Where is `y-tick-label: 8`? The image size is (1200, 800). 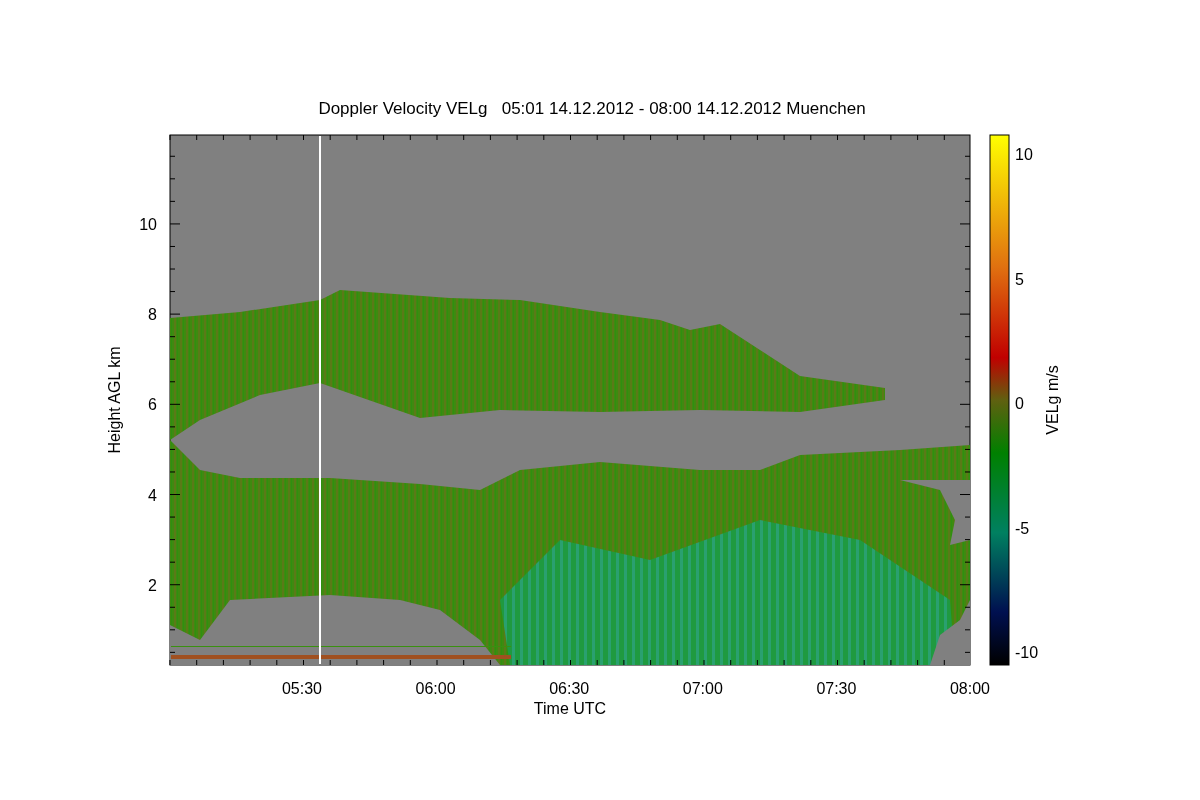
y-tick-label: 8 is located at coordinates (152, 315).